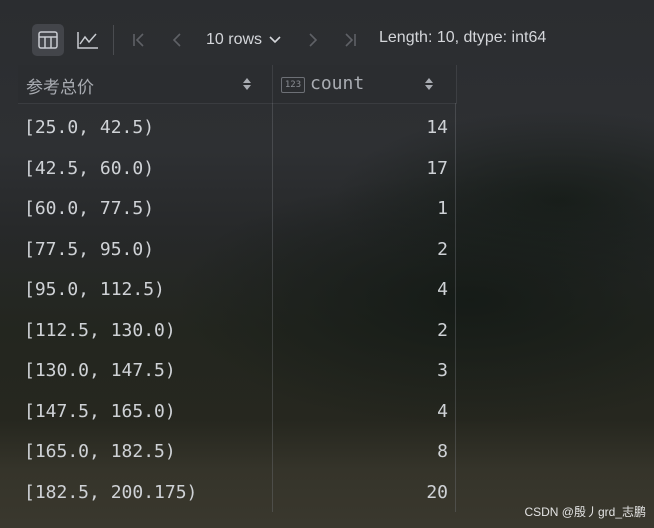 The image size is (654, 528). I want to click on chart-view-button, so click(88, 40).